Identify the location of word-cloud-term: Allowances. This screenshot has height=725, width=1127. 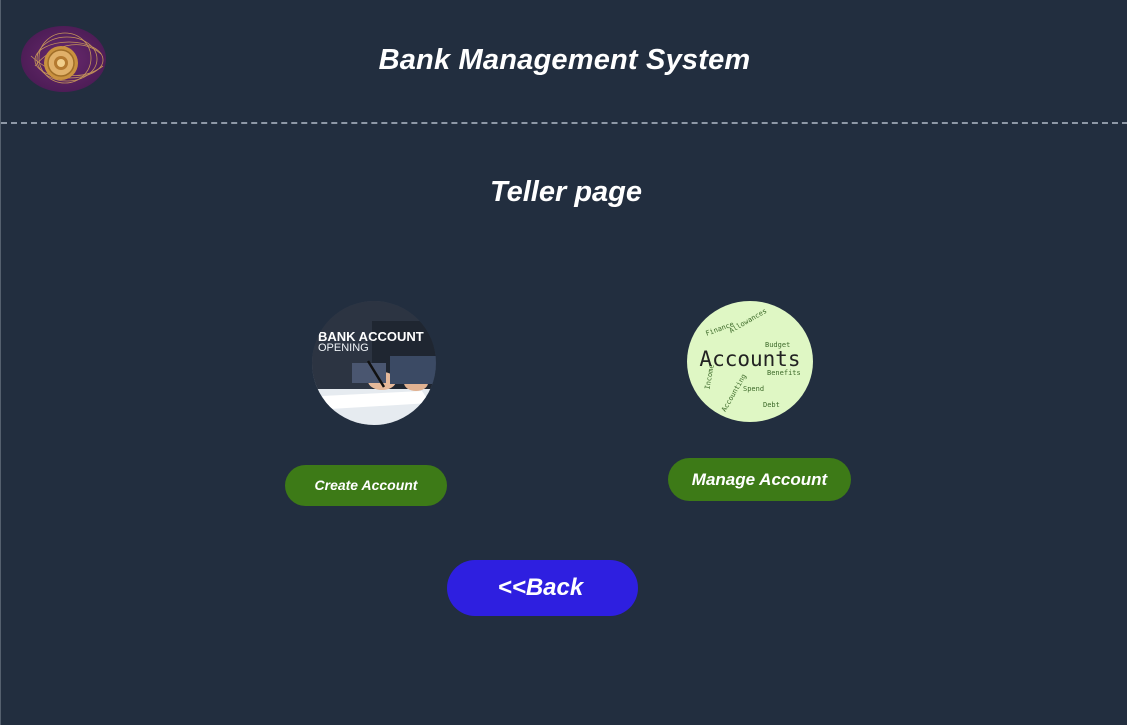
(748, 321).